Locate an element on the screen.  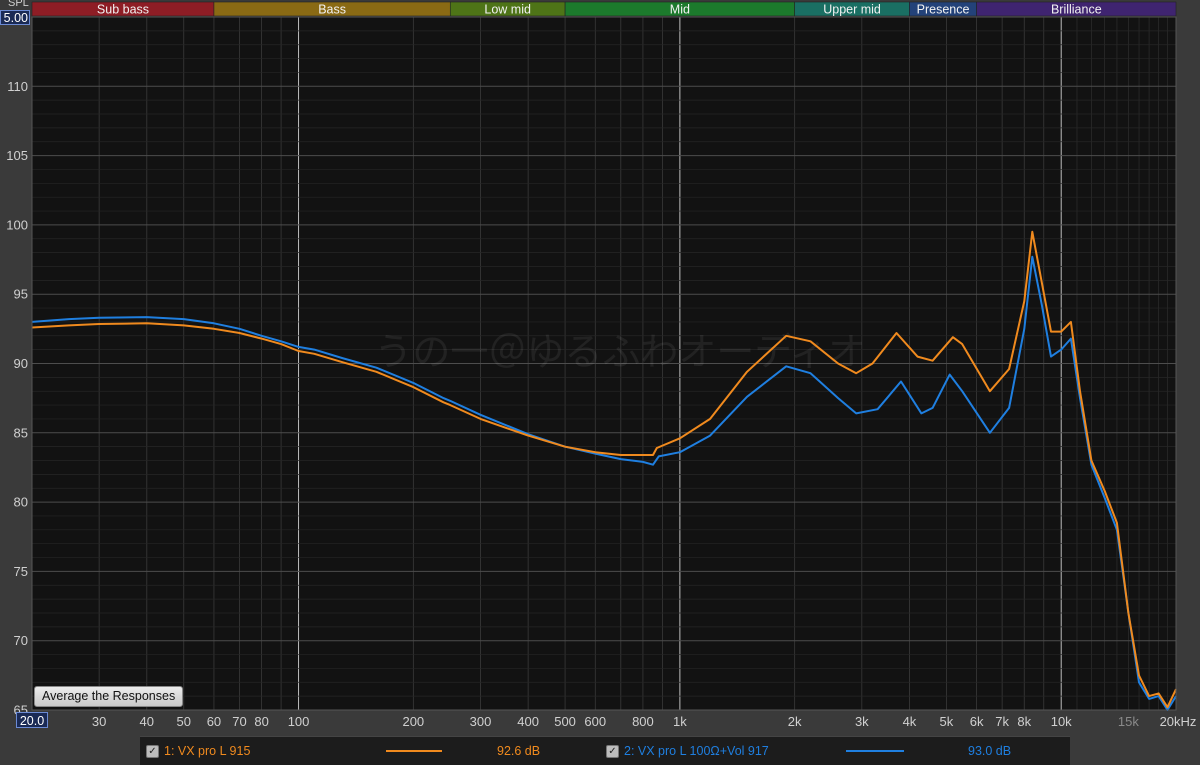
x-tick-label: 60 is located at coordinates (214, 721).